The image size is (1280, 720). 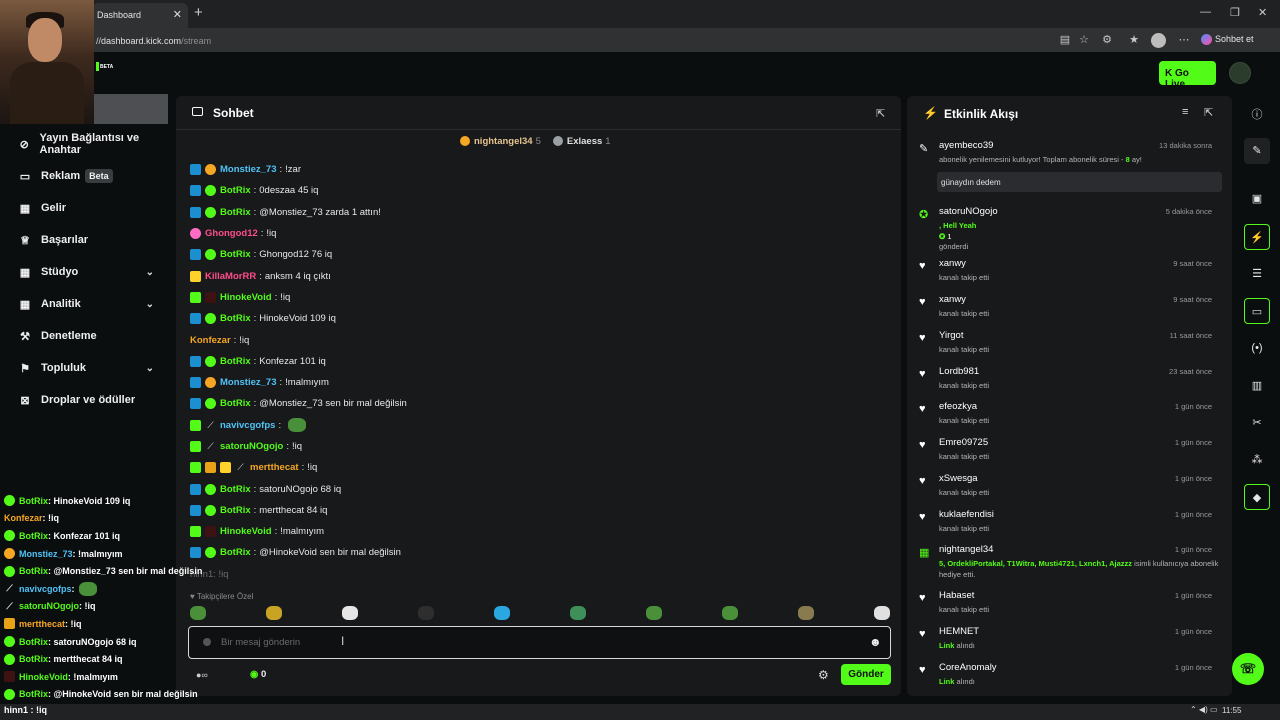 What do you see at coordinates (966, 514) in the screenshot?
I see `feed-username: kuklaefendisi` at bounding box center [966, 514].